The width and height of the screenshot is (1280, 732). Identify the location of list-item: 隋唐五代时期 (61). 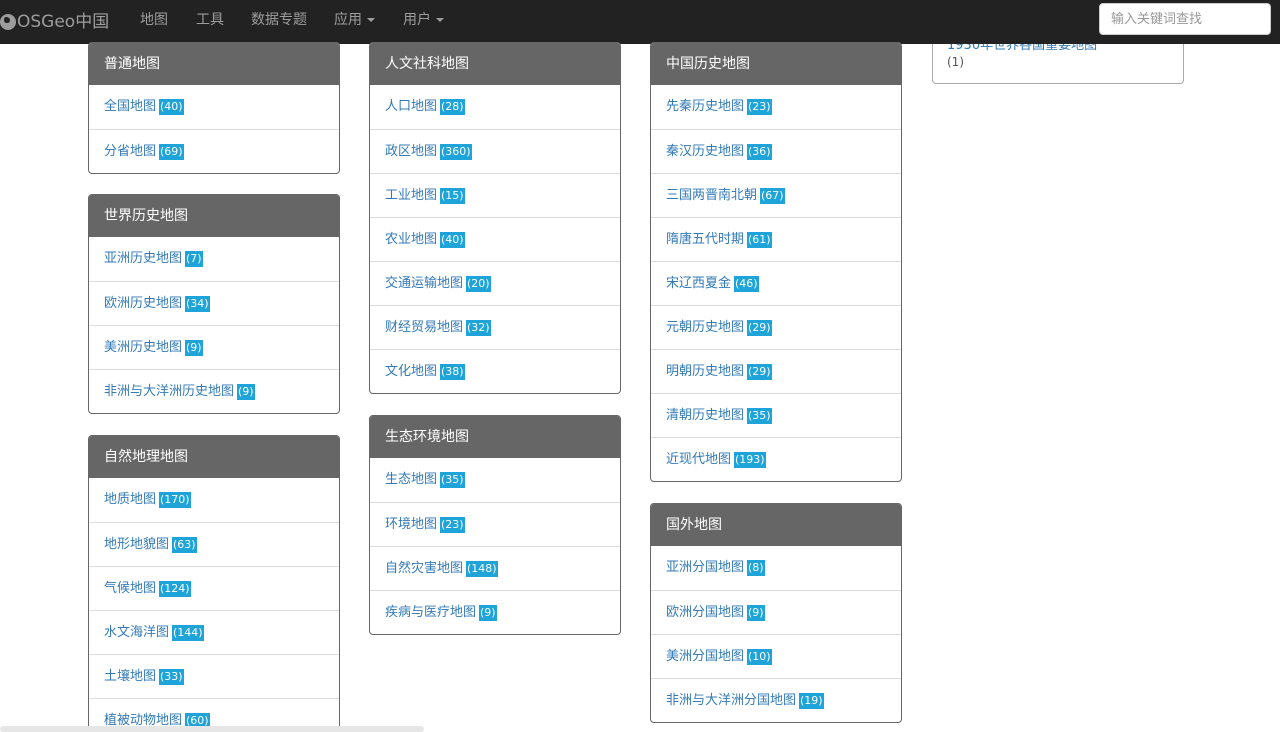
(776, 239).